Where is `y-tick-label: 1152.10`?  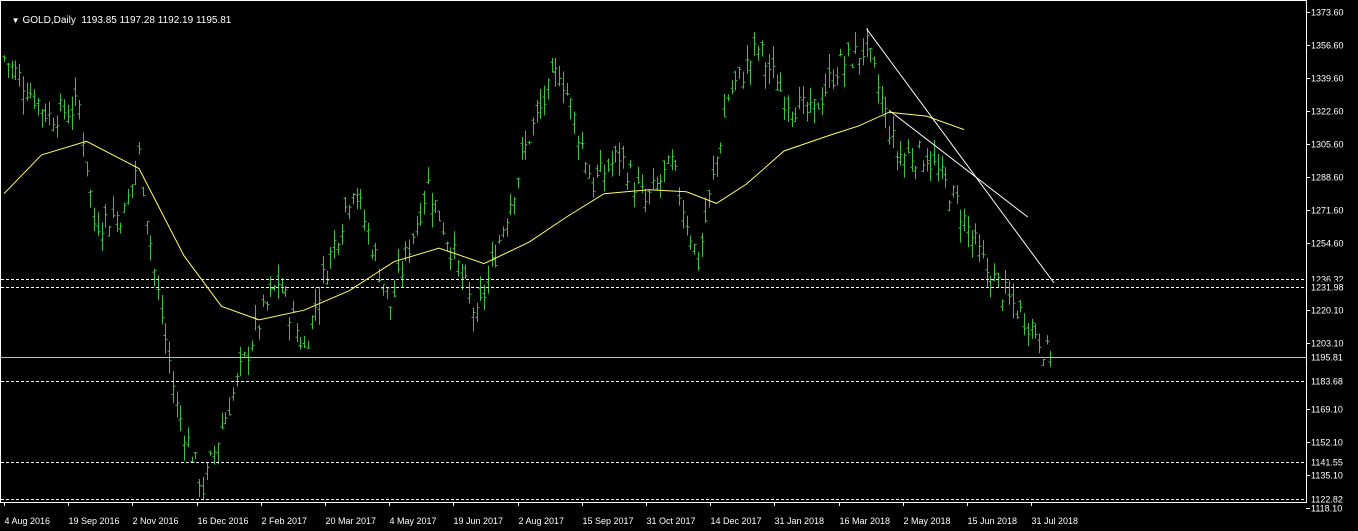 y-tick-label: 1152.10 is located at coordinates (1327, 443).